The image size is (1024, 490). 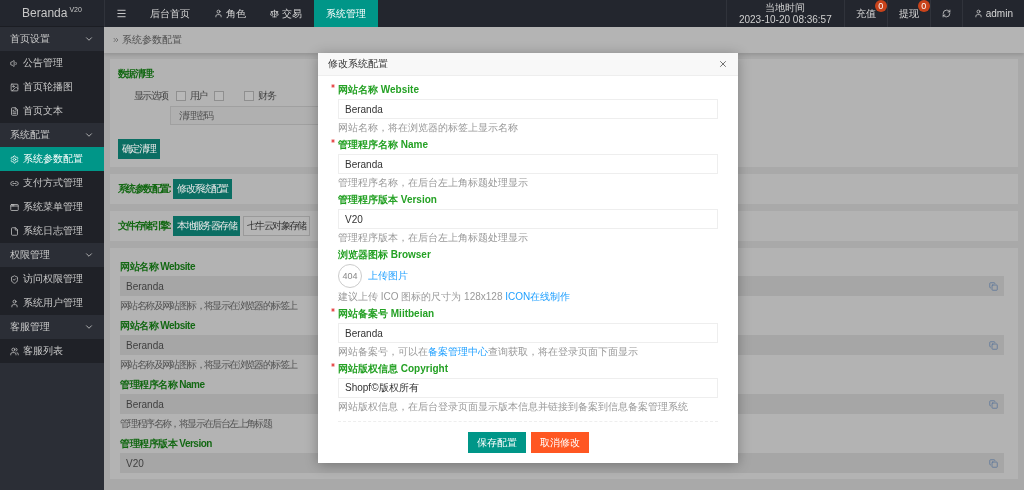 I want to click on checkbox-label: 财务, so click(x=267, y=96).